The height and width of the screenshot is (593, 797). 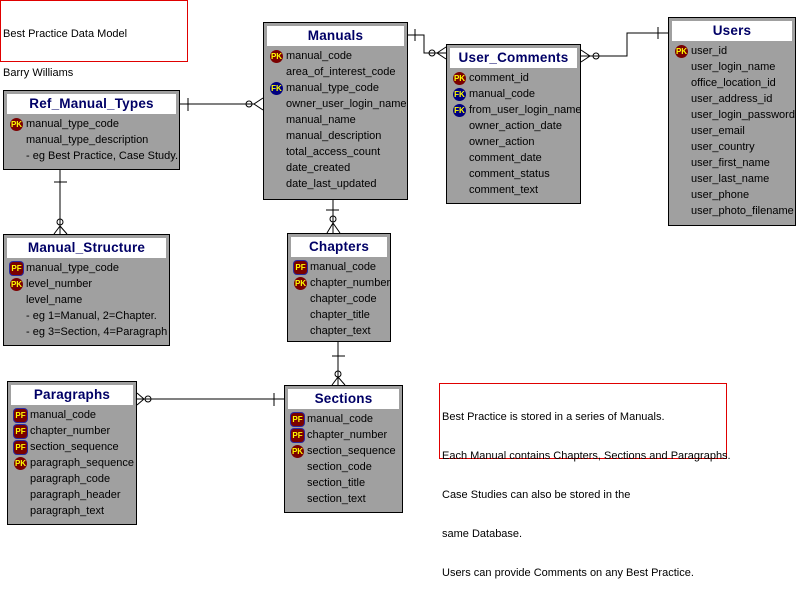 I want to click on field-name: user_email, so click(x=718, y=131).